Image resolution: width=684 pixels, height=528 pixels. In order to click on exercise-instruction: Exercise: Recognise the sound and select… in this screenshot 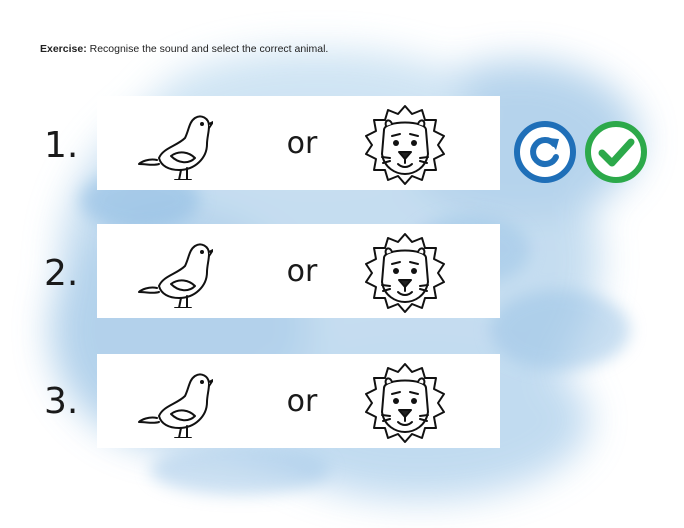, I will do `click(184, 49)`.